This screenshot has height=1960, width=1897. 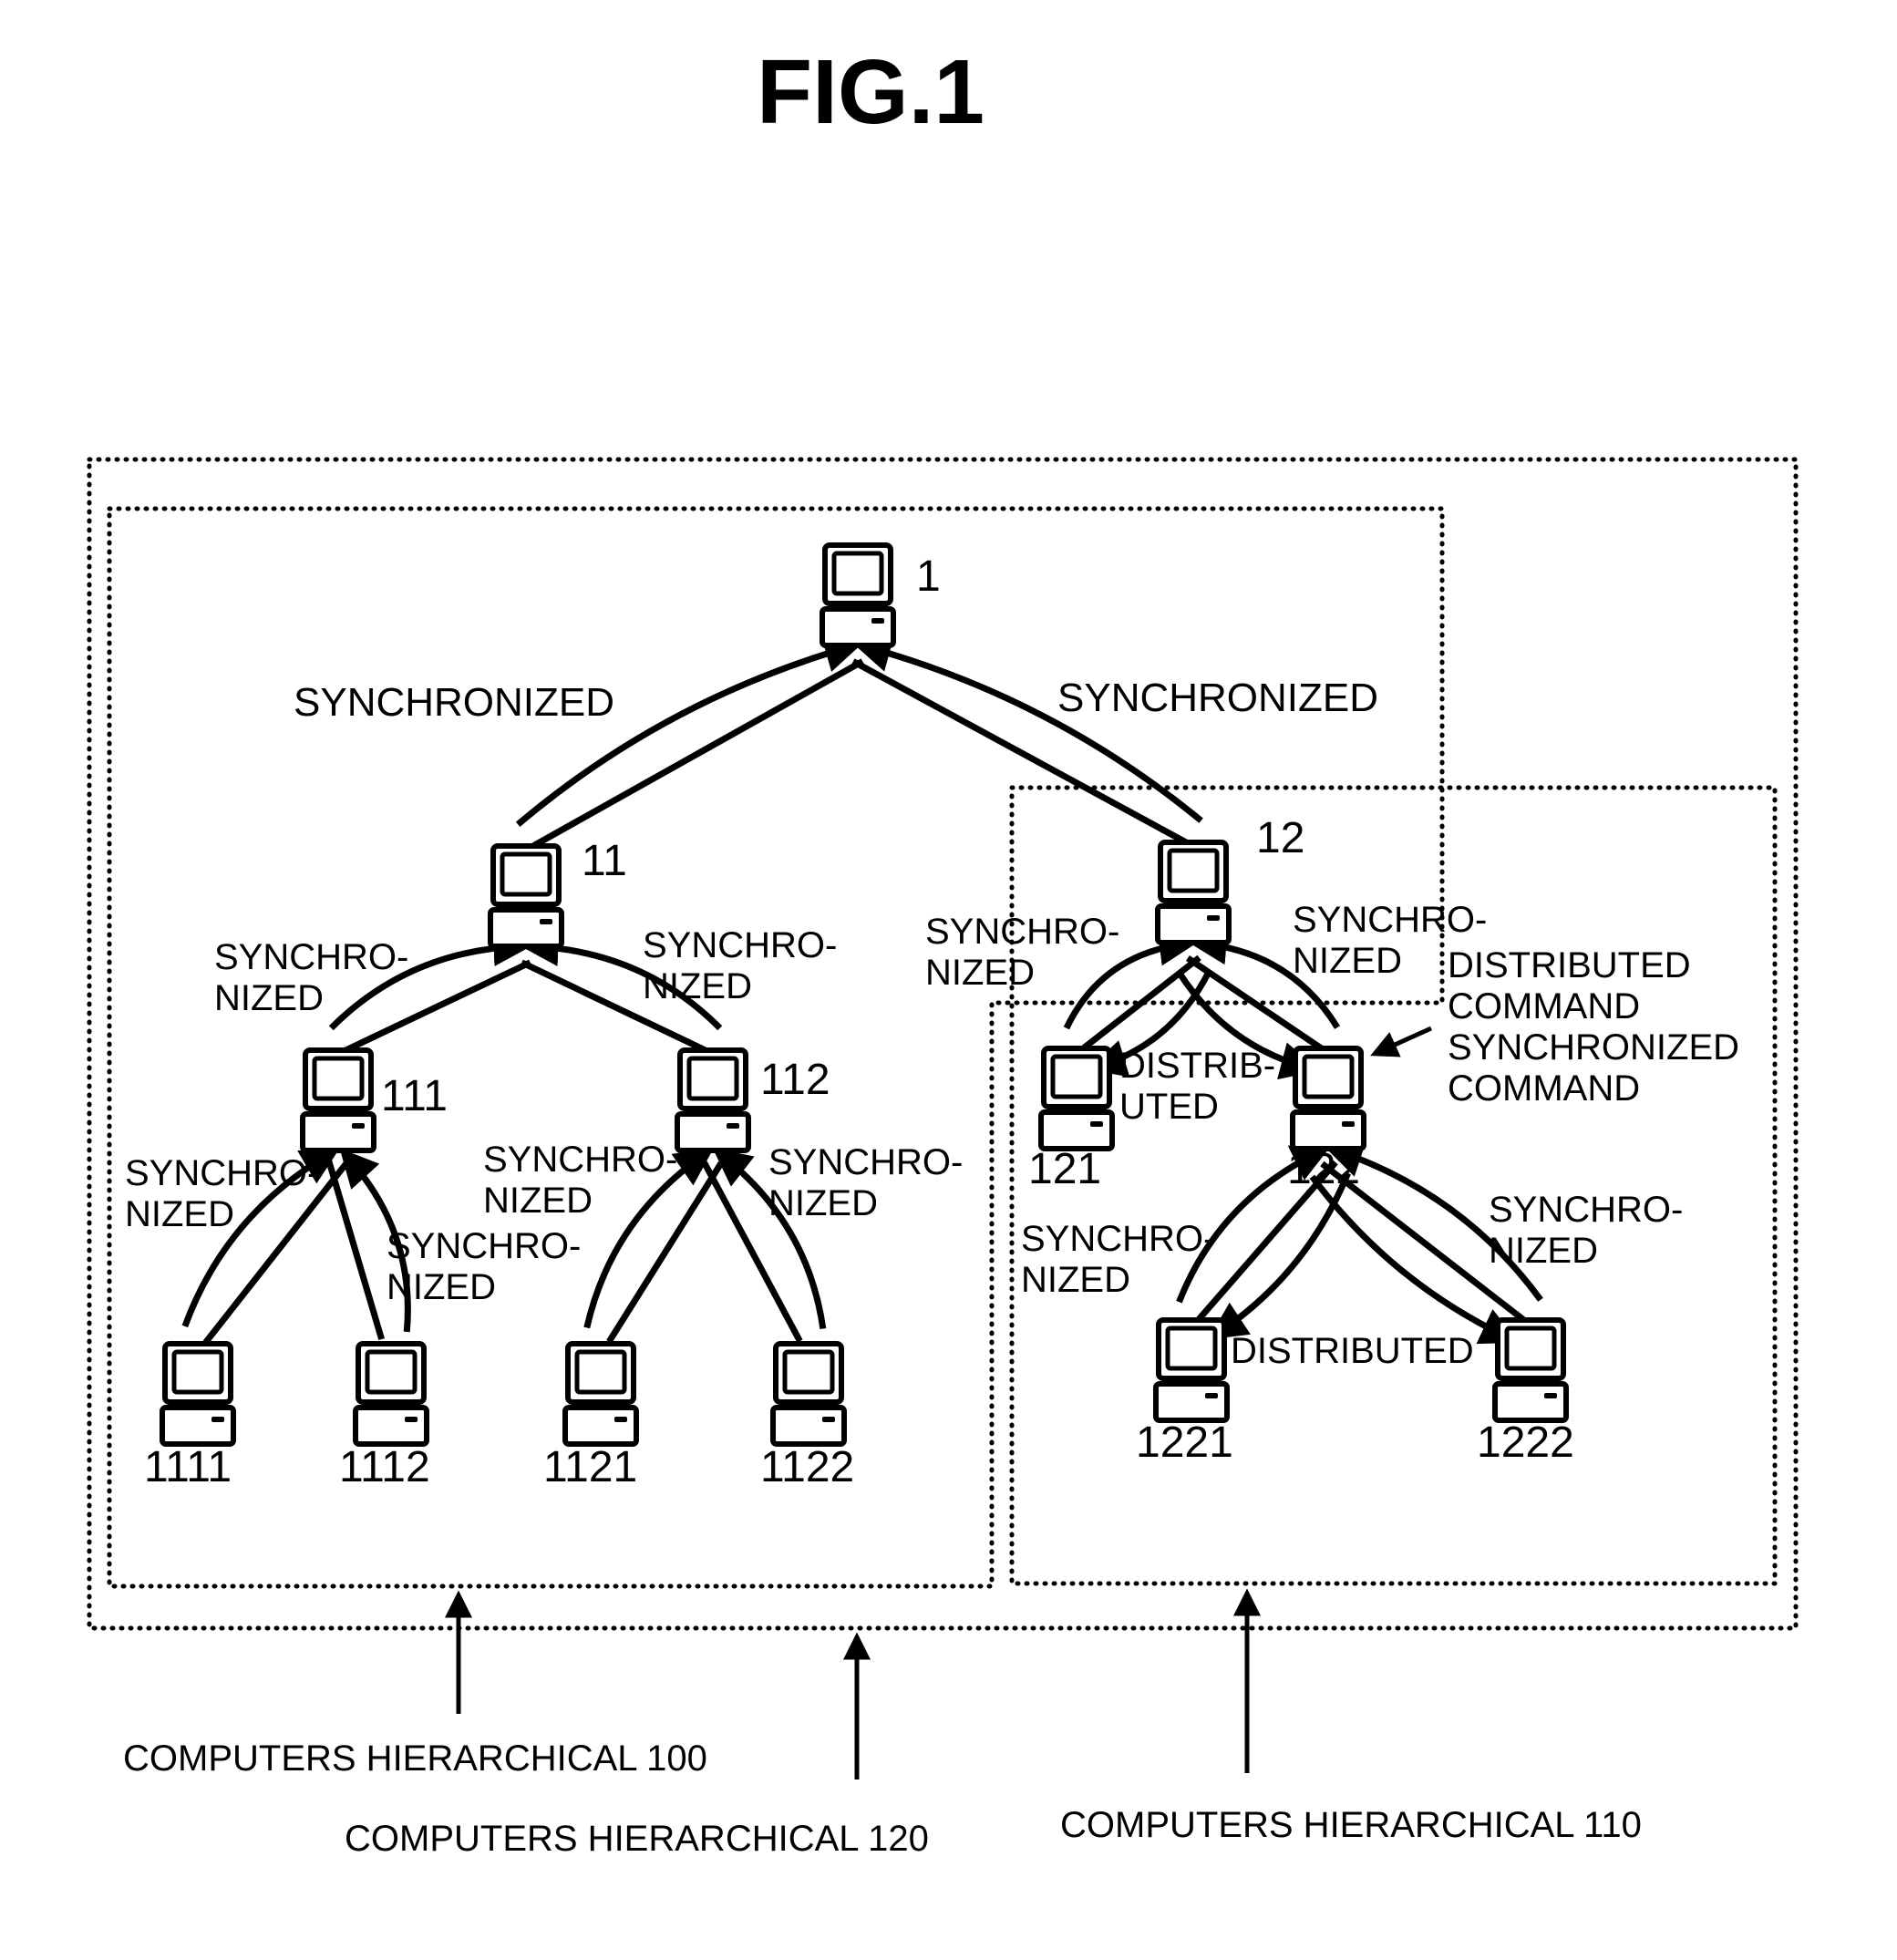 I want to click on computer-node-1122: 1122, so click(x=807, y=1416).